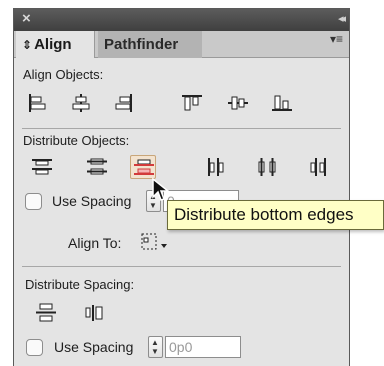 The height and width of the screenshot is (366, 384). Describe the element at coordinates (192, 103) in the screenshot. I see `align-top-edges-icon` at that location.